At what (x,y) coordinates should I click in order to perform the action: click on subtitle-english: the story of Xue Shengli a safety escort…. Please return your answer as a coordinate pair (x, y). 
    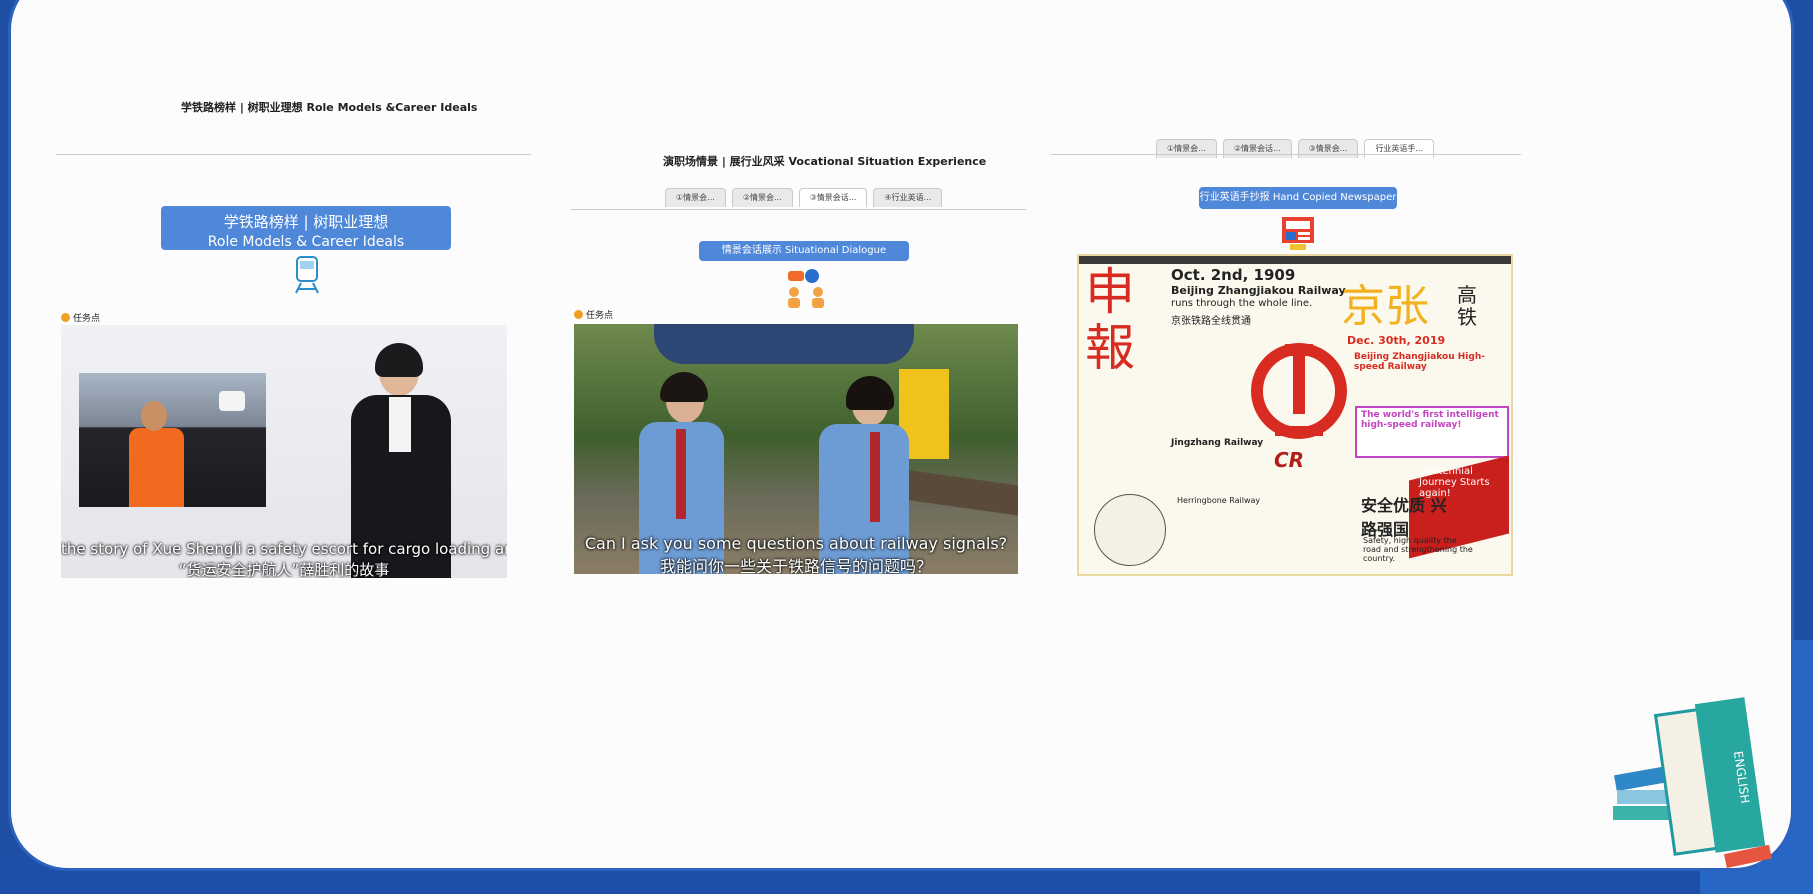
    Looking at the image, I should click on (284, 549).